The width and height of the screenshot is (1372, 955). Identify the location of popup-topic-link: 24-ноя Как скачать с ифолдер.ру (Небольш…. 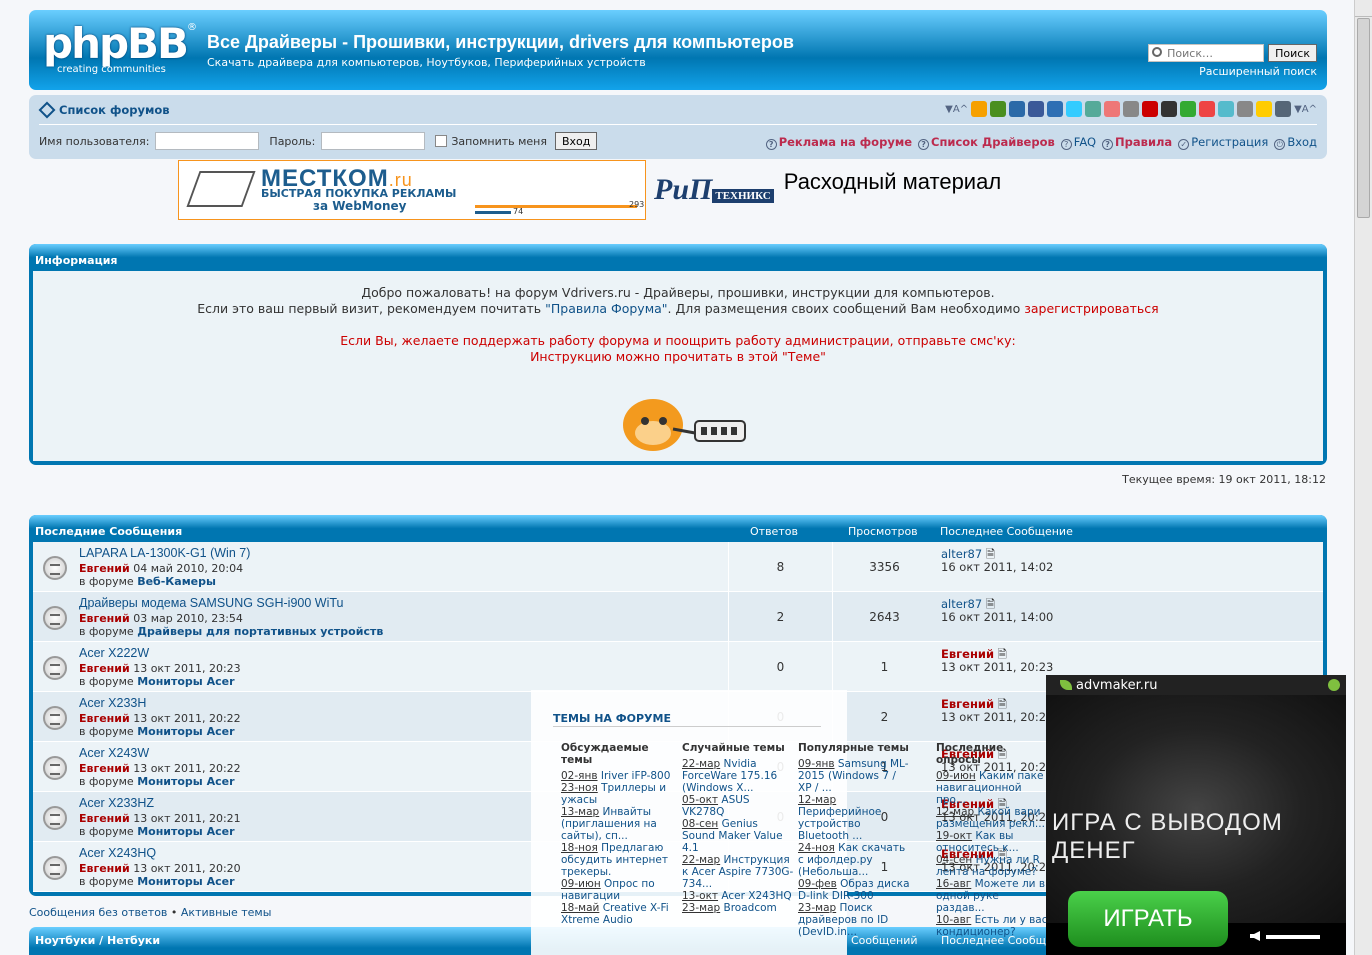
(854, 860).